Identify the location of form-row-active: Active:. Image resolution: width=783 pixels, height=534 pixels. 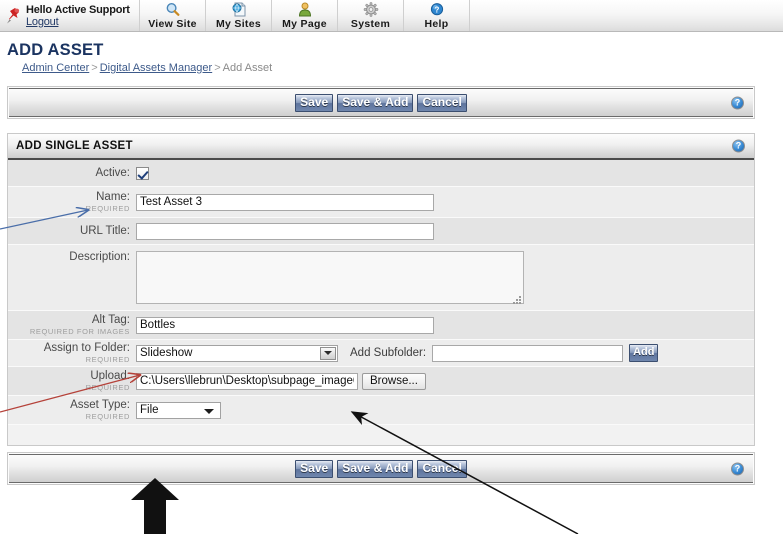
(381, 173).